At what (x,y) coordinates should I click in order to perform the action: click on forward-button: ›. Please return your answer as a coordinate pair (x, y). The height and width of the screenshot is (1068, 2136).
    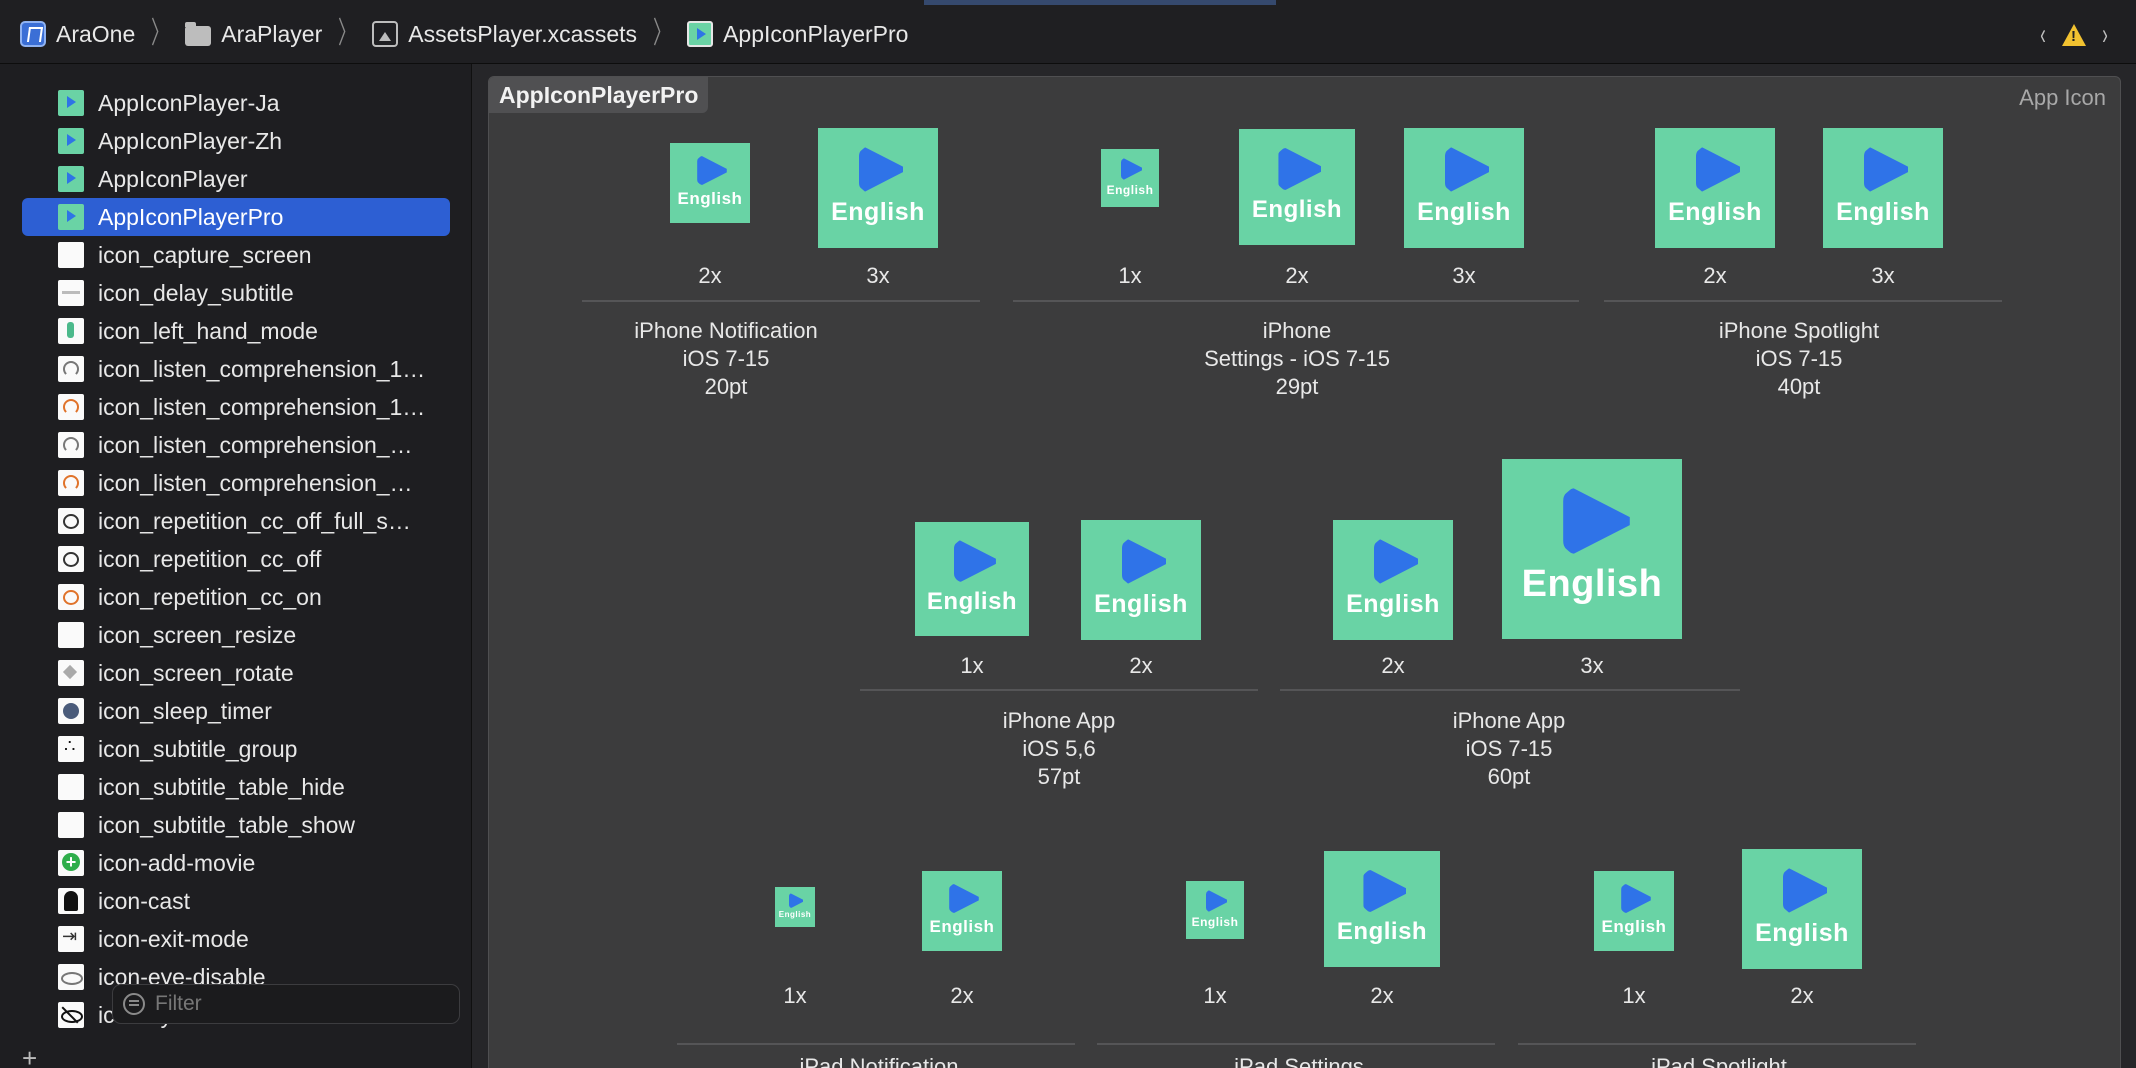
    Looking at the image, I should click on (2105, 35).